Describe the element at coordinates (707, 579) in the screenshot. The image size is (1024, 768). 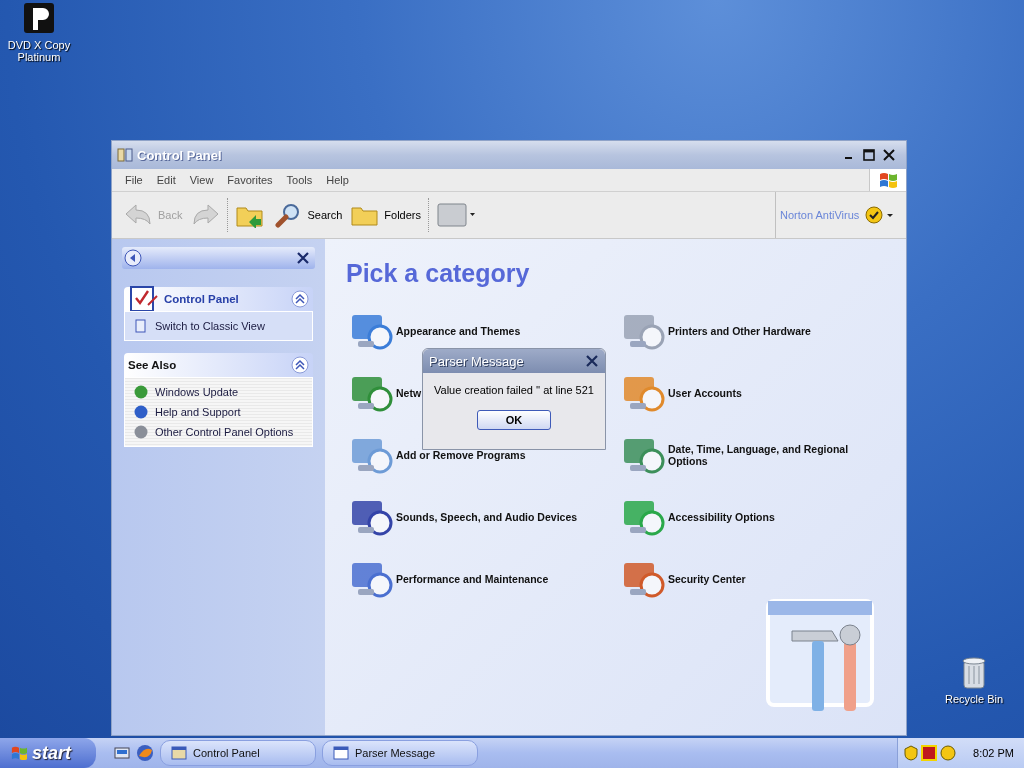
I see `category-link: Security Center` at that location.